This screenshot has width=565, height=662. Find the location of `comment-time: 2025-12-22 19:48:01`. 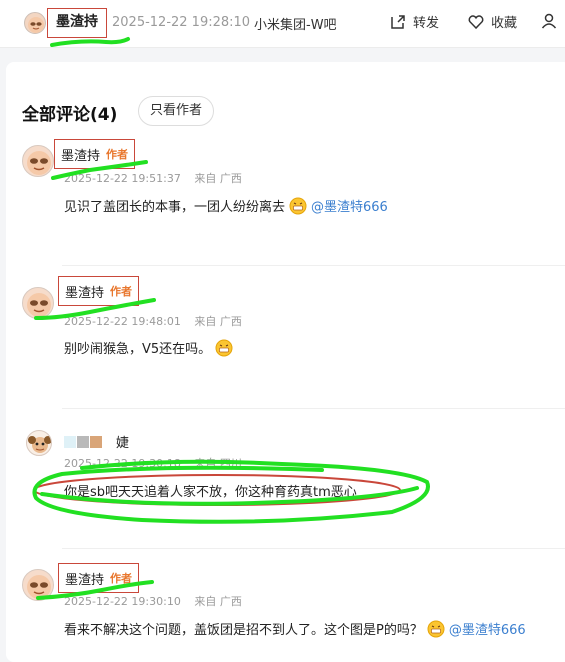

comment-time: 2025-12-22 19:48:01 is located at coordinates (122, 321).